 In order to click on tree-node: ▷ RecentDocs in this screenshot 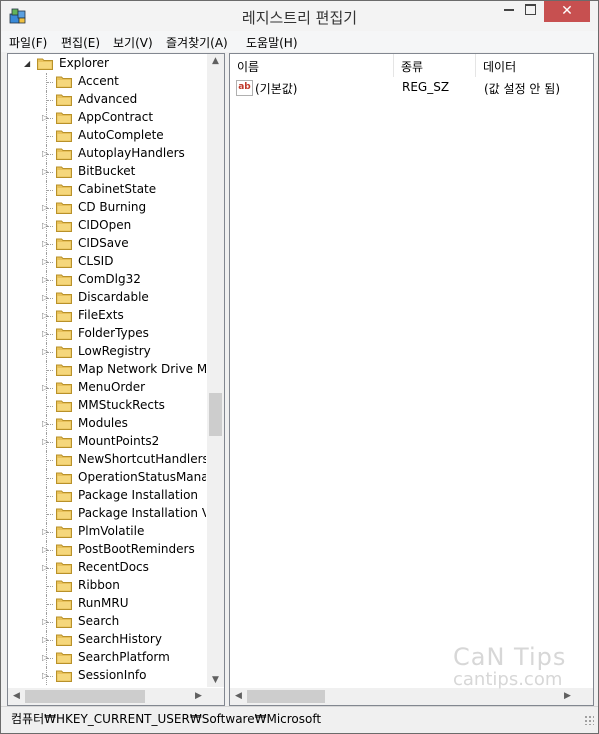, I will do `click(107, 568)`.